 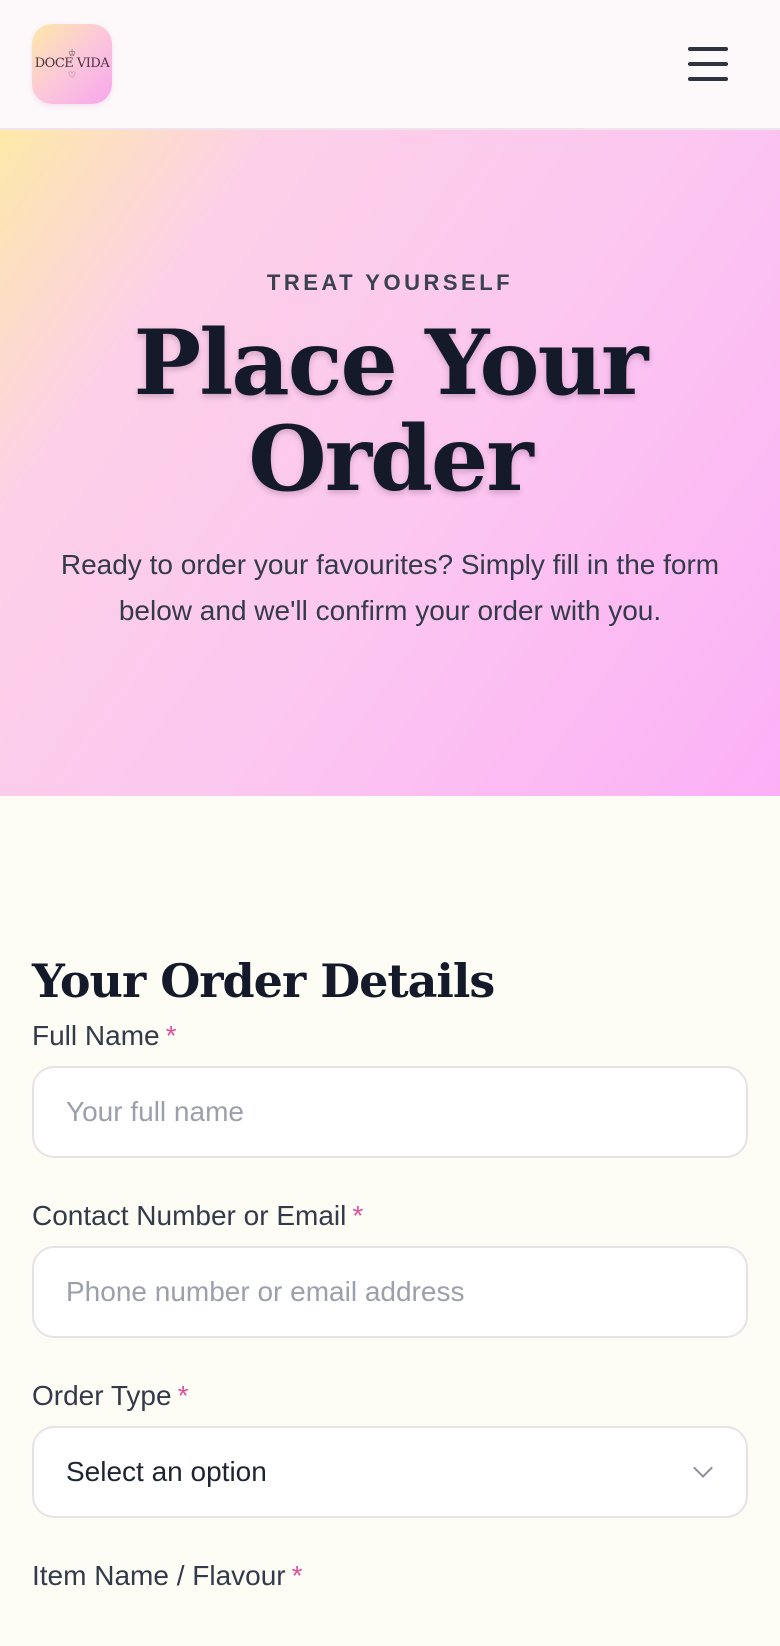 I want to click on brand-logo: ♔ DOCE VIDA ♡, so click(x=72, y=64).